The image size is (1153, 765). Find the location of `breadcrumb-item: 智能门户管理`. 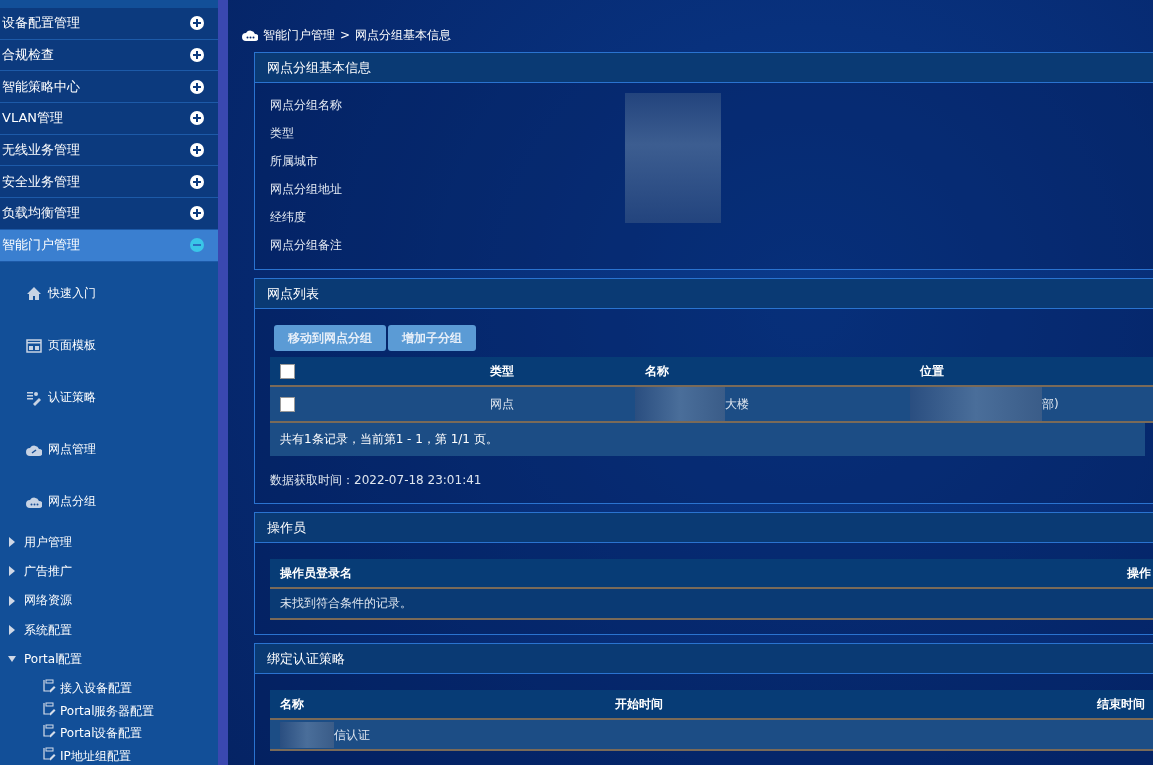

breadcrumb-item: 智能门户管理 is located at coordinates (299, 35).